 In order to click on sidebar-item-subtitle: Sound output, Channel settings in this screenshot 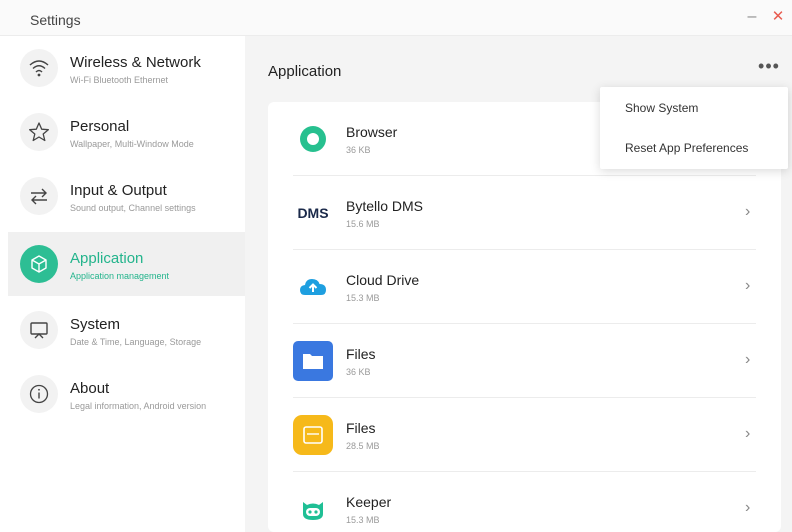, I will do `click(133, 208)`.